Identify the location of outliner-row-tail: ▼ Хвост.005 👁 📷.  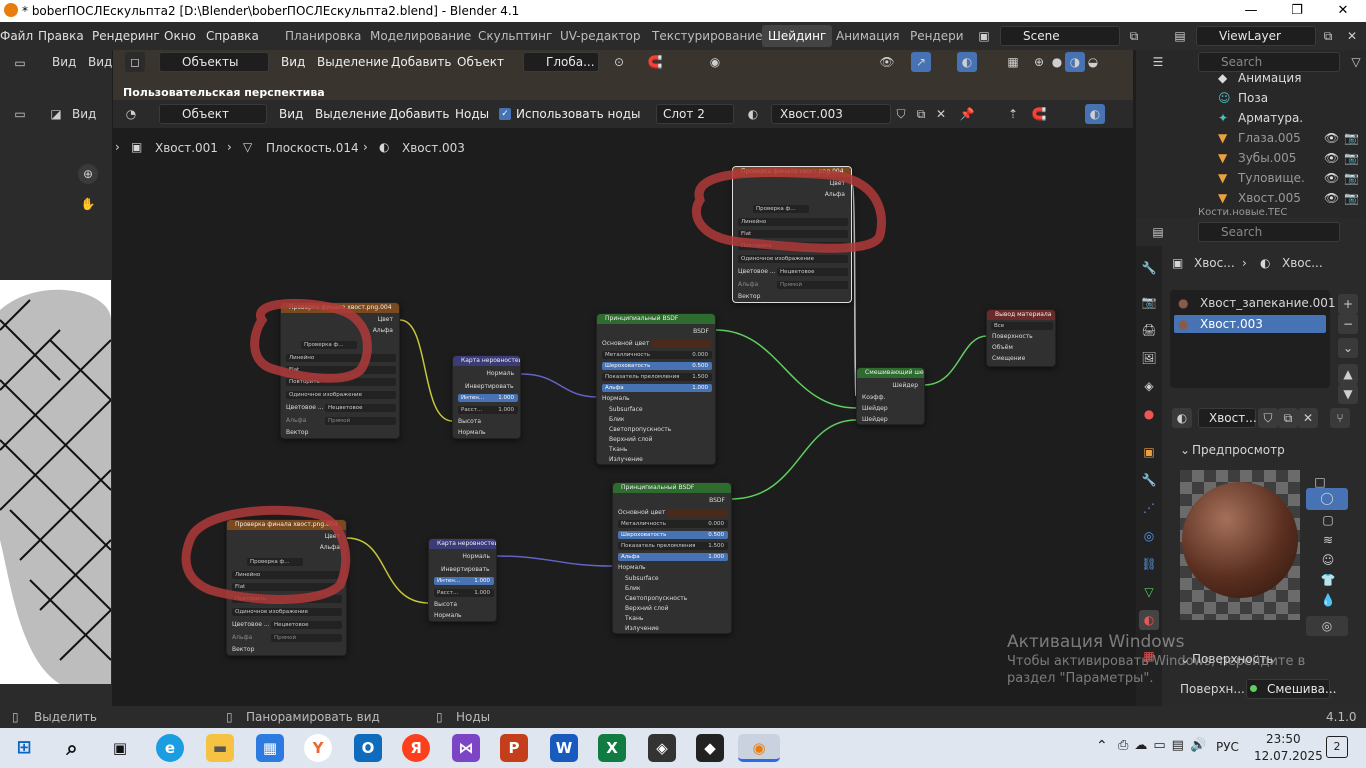
(1251, 198).